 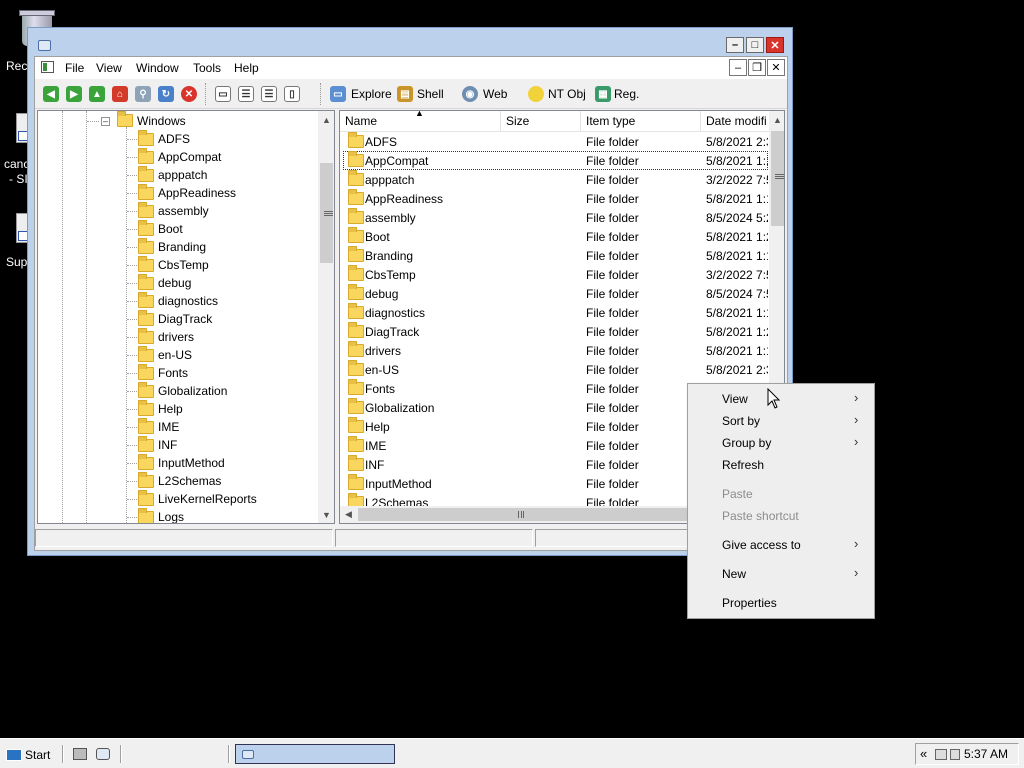 What do you see at coordinates (178, 283) in the screenshot?
I see `tree-item: debug` at bounding box center [178, 283].